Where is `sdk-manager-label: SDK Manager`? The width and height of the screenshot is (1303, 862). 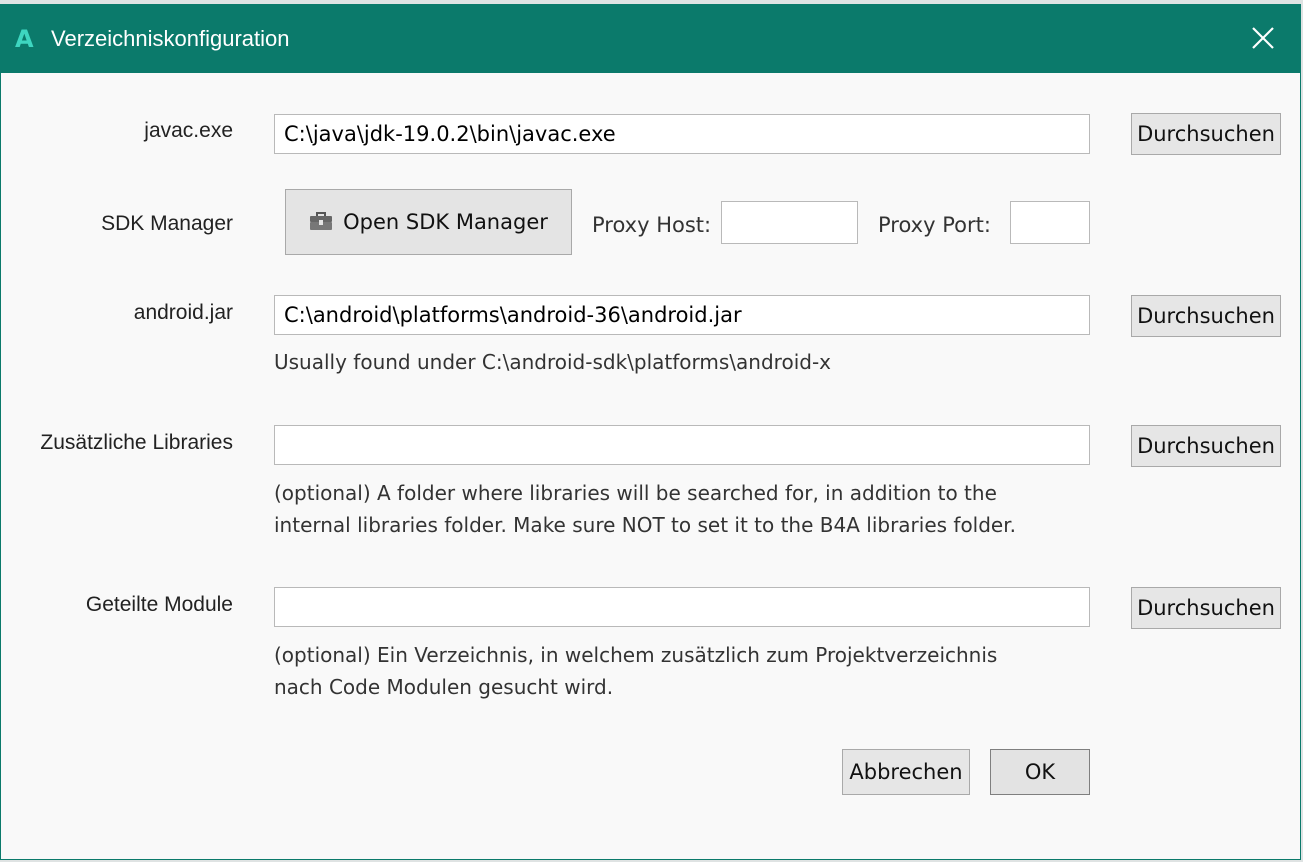
sdk-manager-label: SDK Manager is located at coordinates (167, 223).